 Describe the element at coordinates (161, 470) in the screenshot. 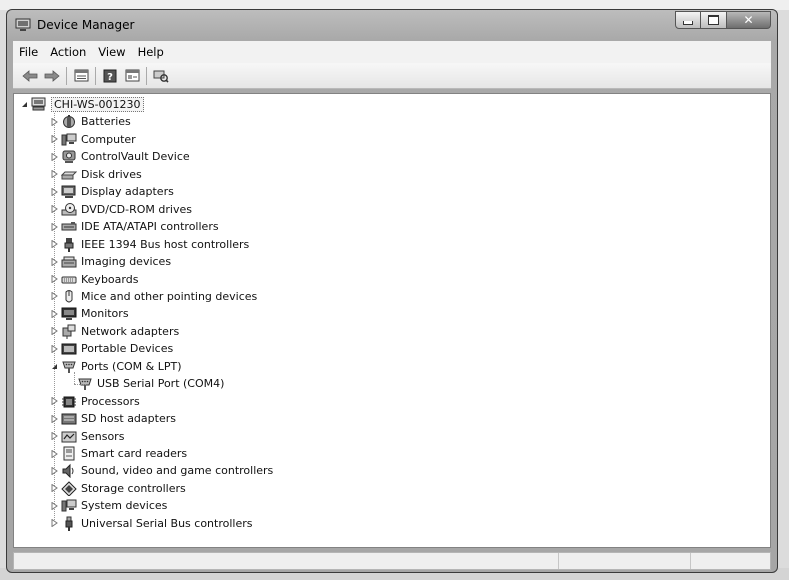

I see `tree-category: Sound, video and game controllers` at that location.